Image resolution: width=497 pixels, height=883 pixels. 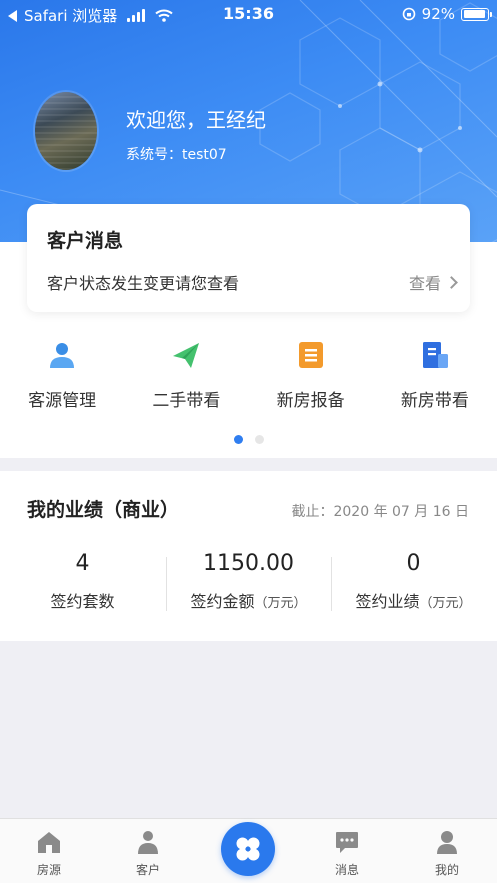 I want to click on page-dot-active, so click(x=238, y=439).